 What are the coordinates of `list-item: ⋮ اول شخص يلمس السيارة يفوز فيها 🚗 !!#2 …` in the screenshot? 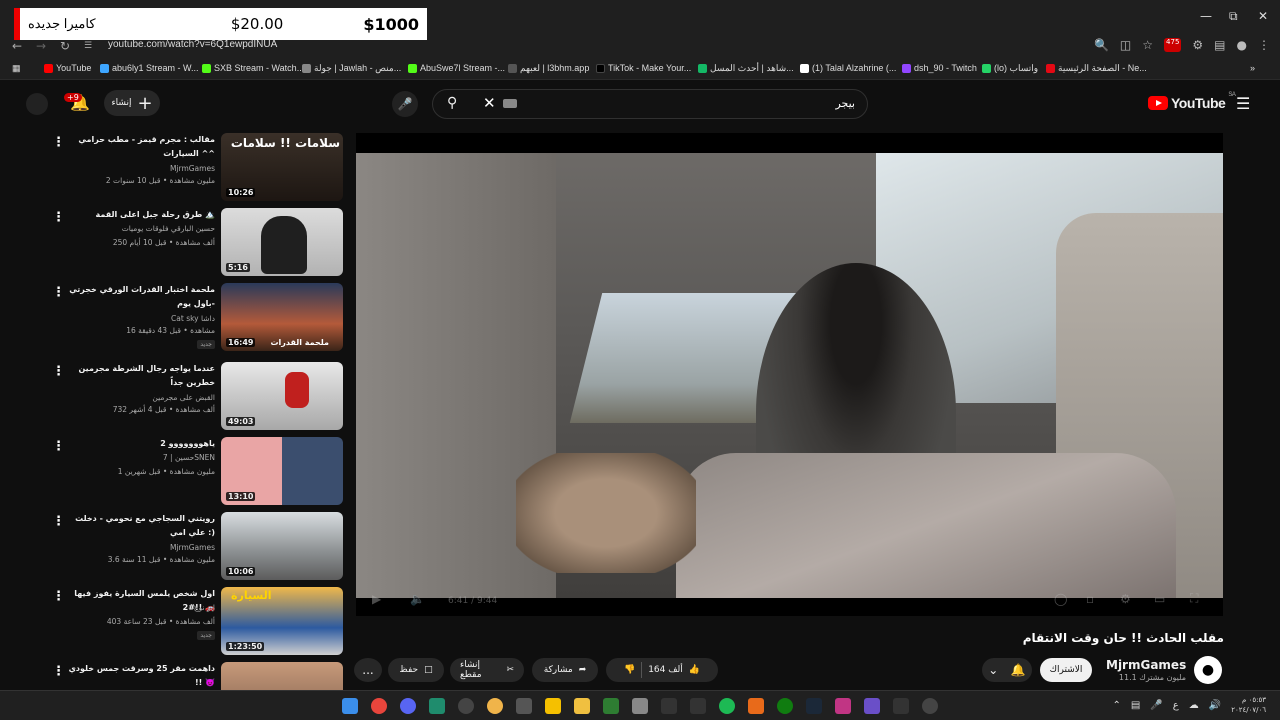 It's located at (175, 621).